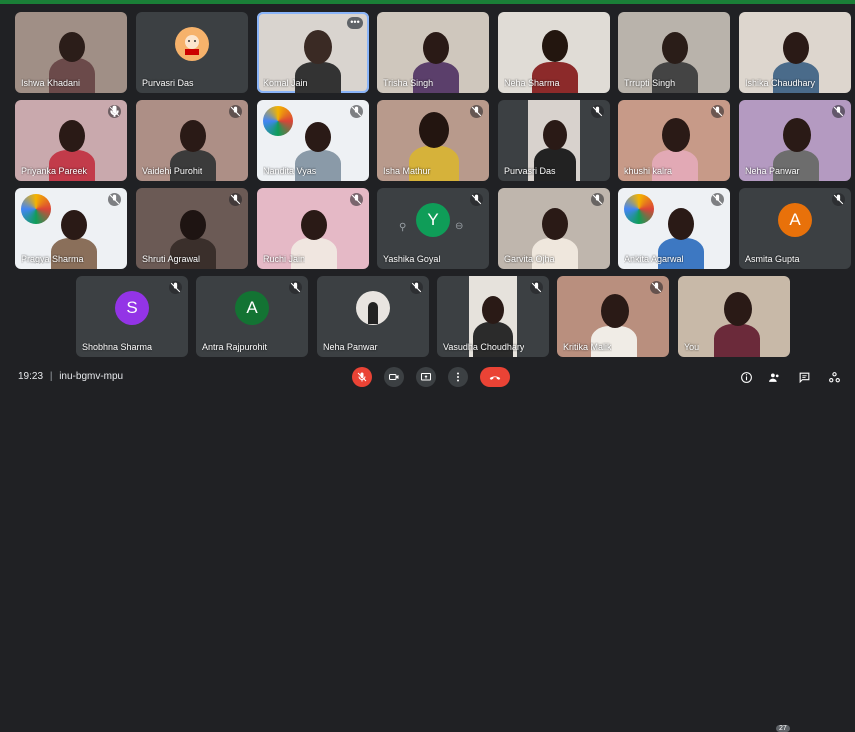 The image size is (855, 732). I want to click on more-options-icon, so click(458, 377).